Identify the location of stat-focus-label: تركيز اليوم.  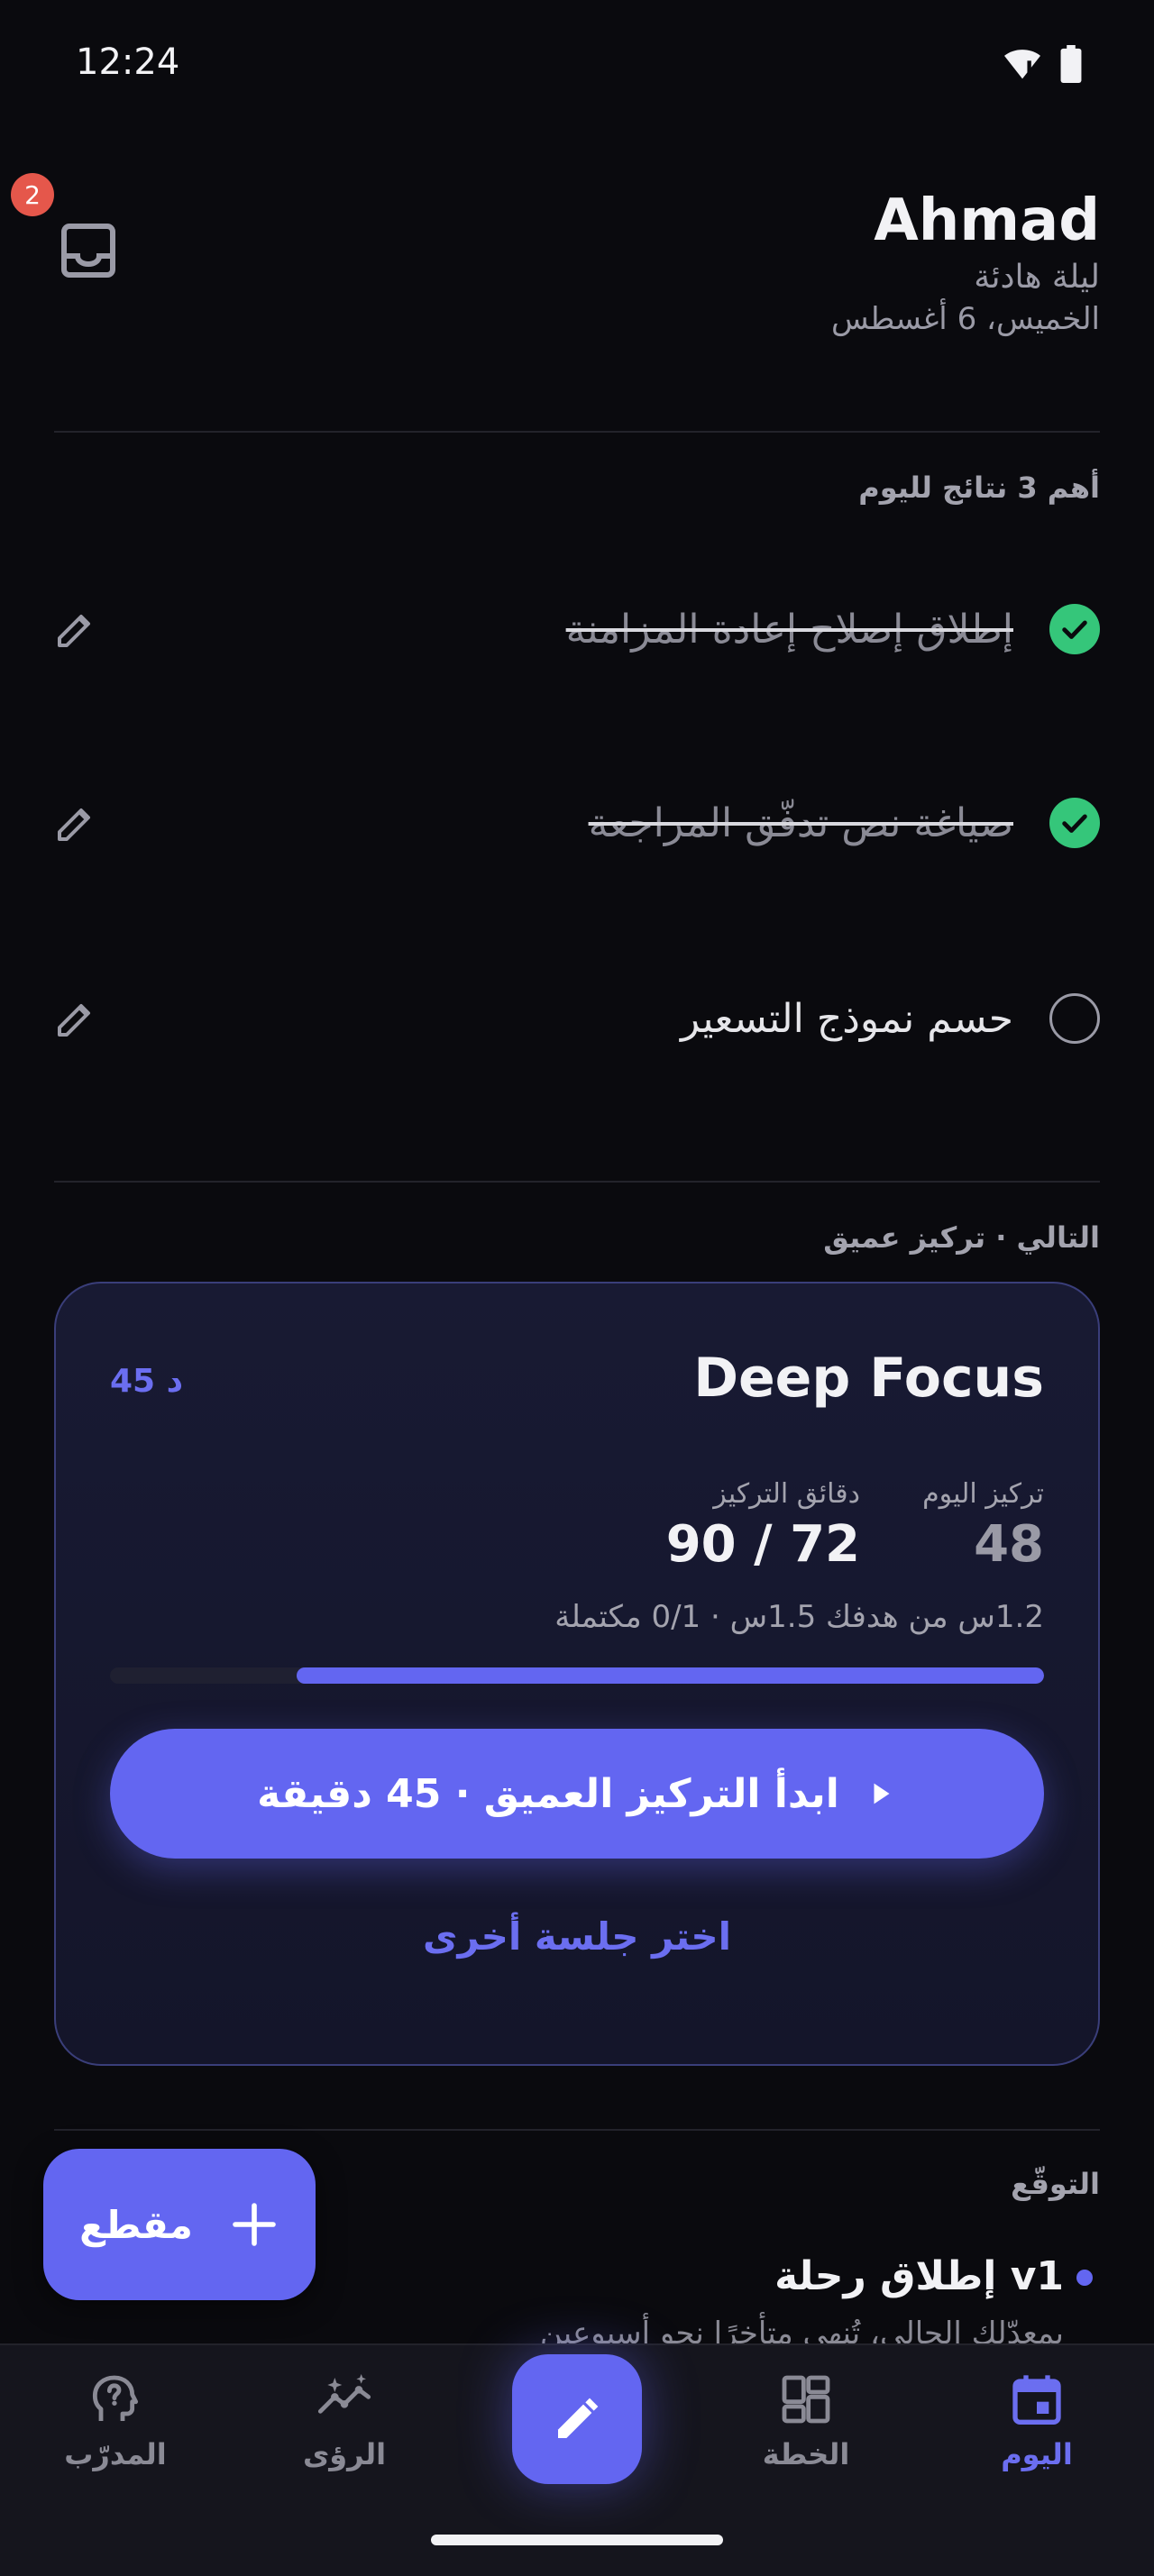
(983, 1494).